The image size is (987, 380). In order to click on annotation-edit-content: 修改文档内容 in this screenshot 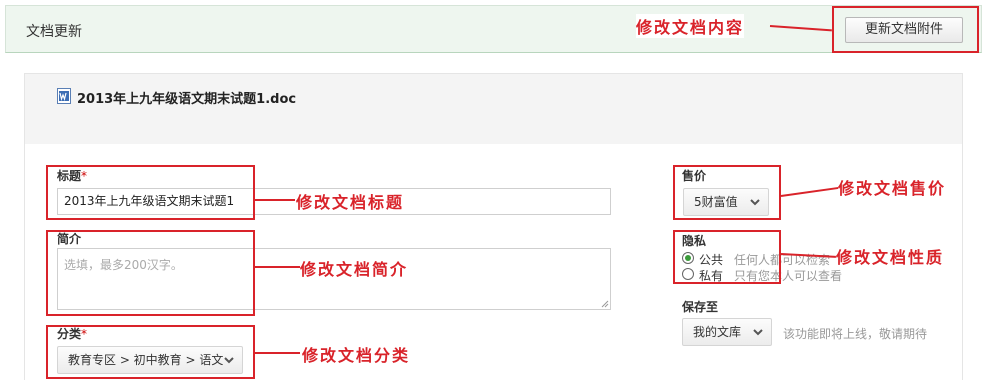, I will do `click(690, 26)`.